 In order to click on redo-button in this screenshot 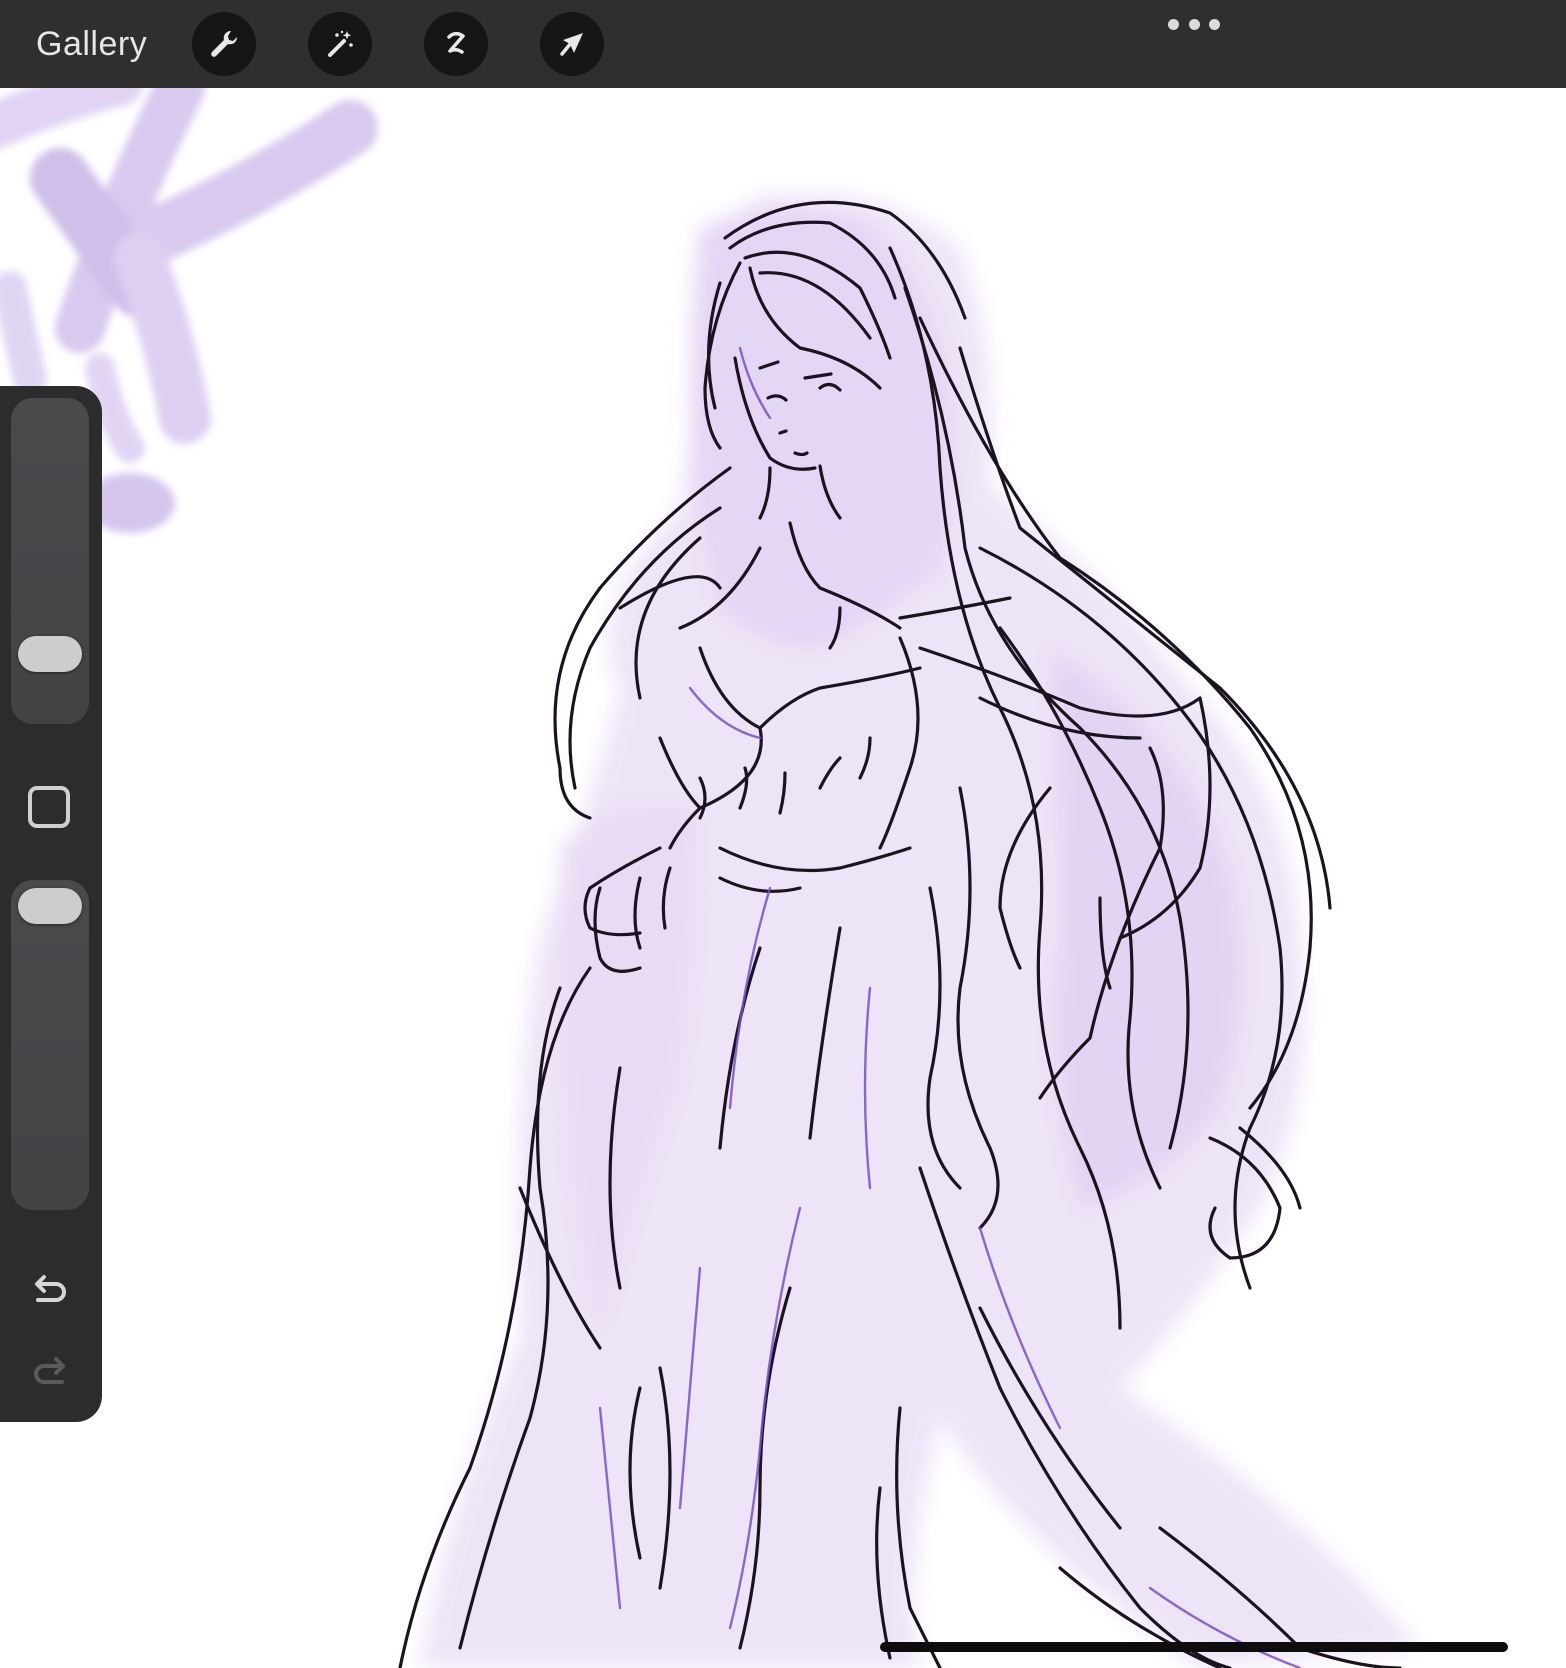, I will do `click(50, 1370)`.